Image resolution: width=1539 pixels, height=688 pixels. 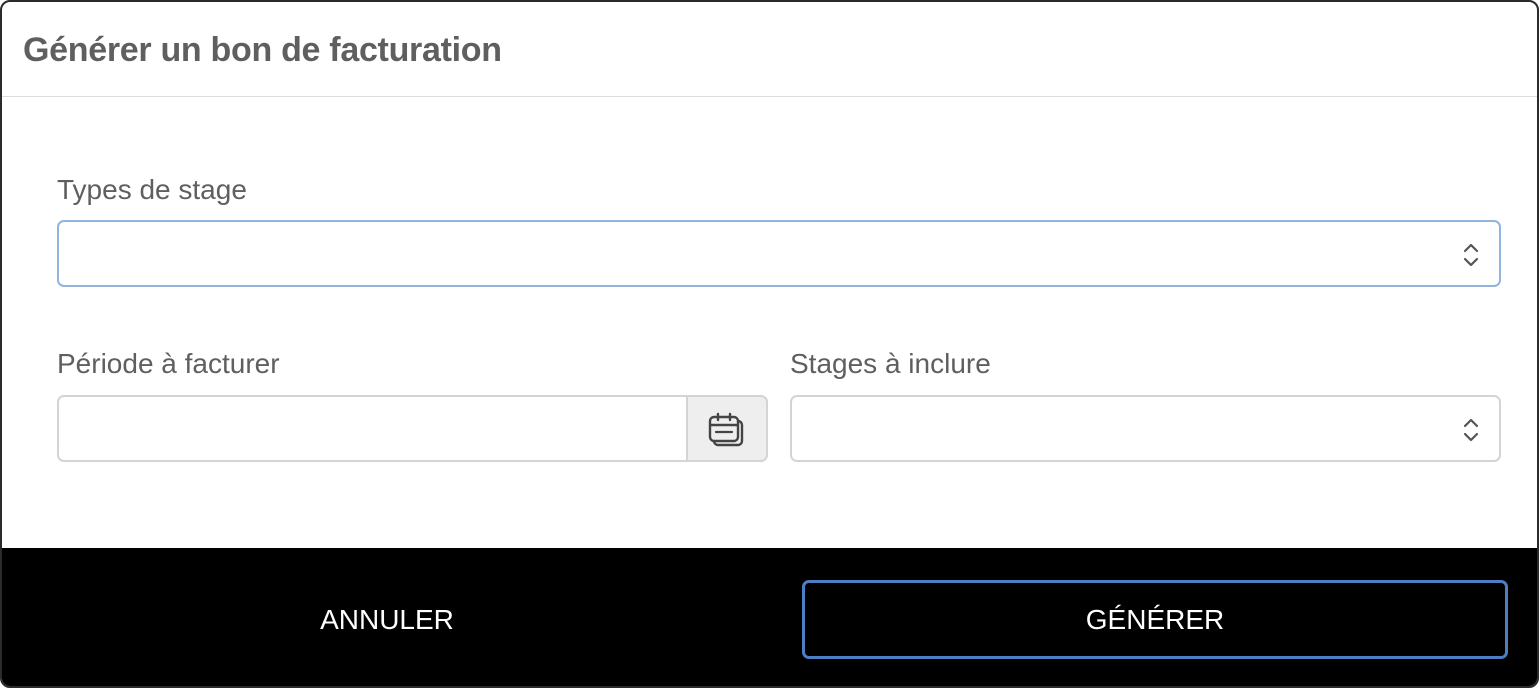 What do you see at coordinates (152, 189) in the screenshot?
I see `types-de-stage-label: Types de stage` at bounding box center [152, 189].